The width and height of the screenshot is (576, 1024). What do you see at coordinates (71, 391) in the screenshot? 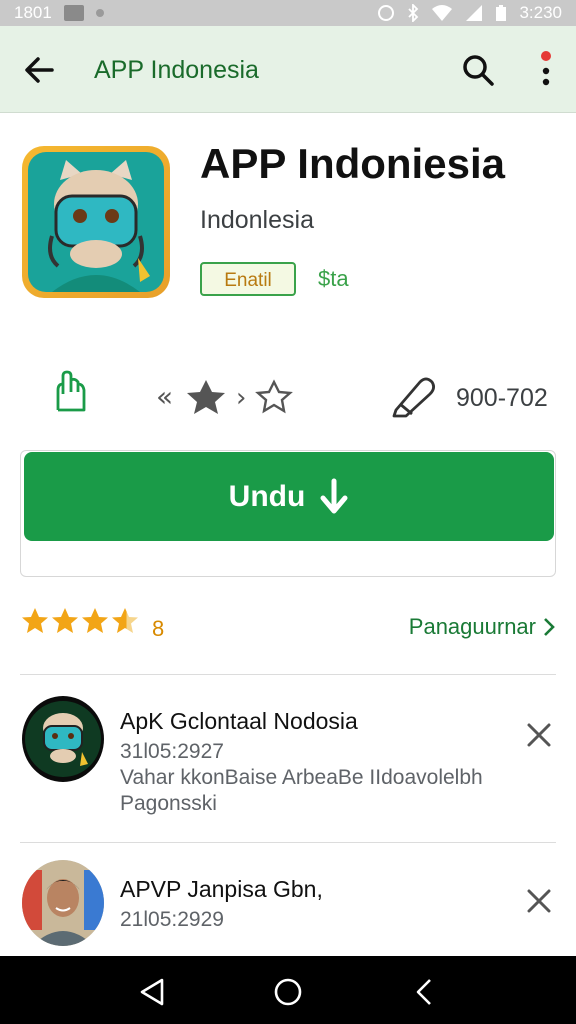
I see `hand-touch-icon` at bounding box center [71, 391].